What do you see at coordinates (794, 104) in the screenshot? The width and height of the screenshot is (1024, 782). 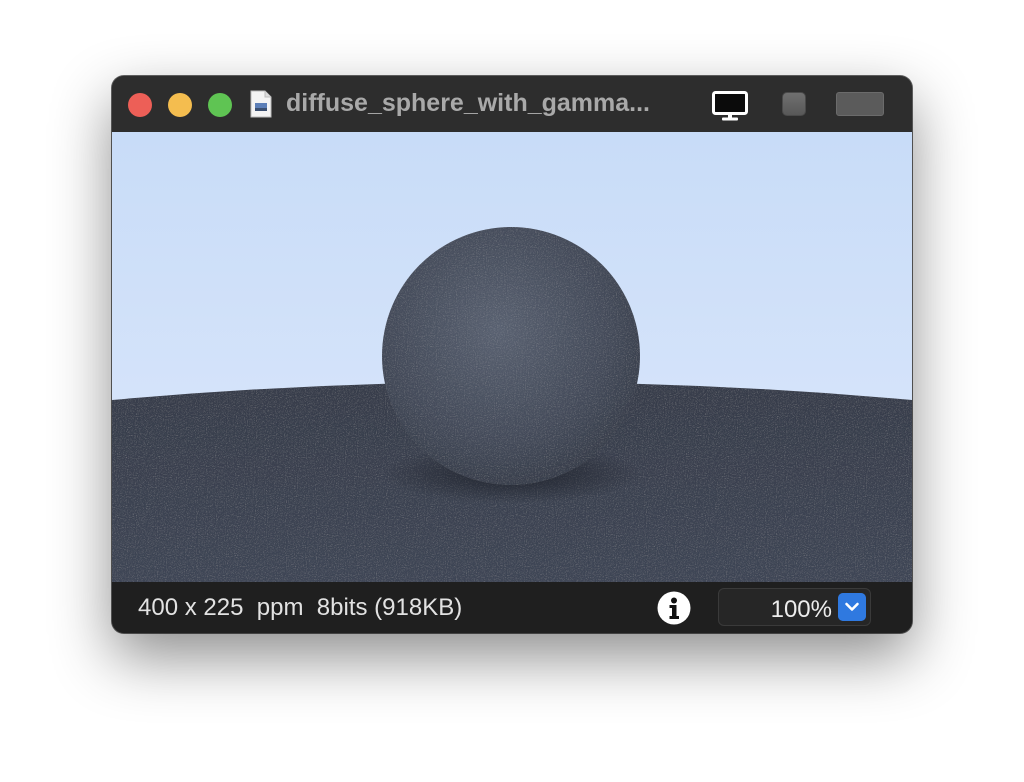 I see `square-button` at bounding box center [794, 104].